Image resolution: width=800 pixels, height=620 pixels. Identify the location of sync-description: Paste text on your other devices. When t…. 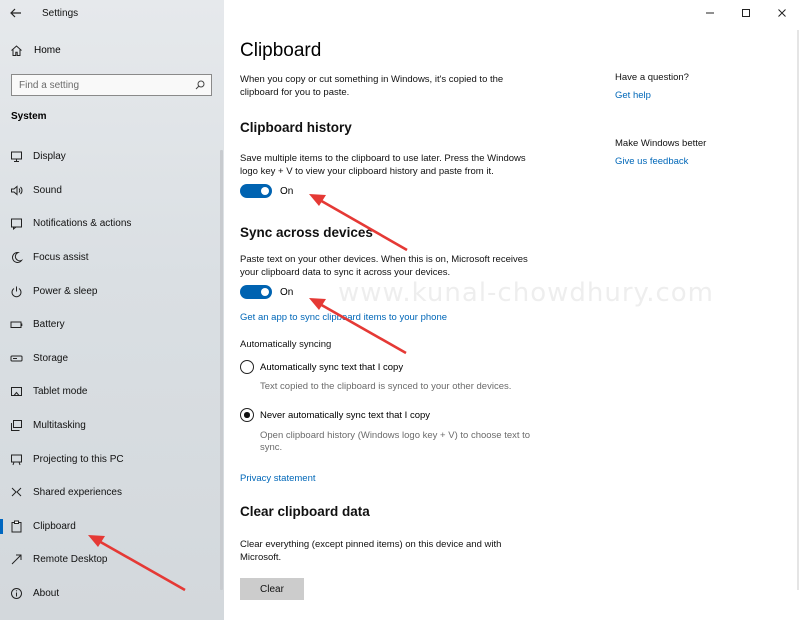
(384, 266).